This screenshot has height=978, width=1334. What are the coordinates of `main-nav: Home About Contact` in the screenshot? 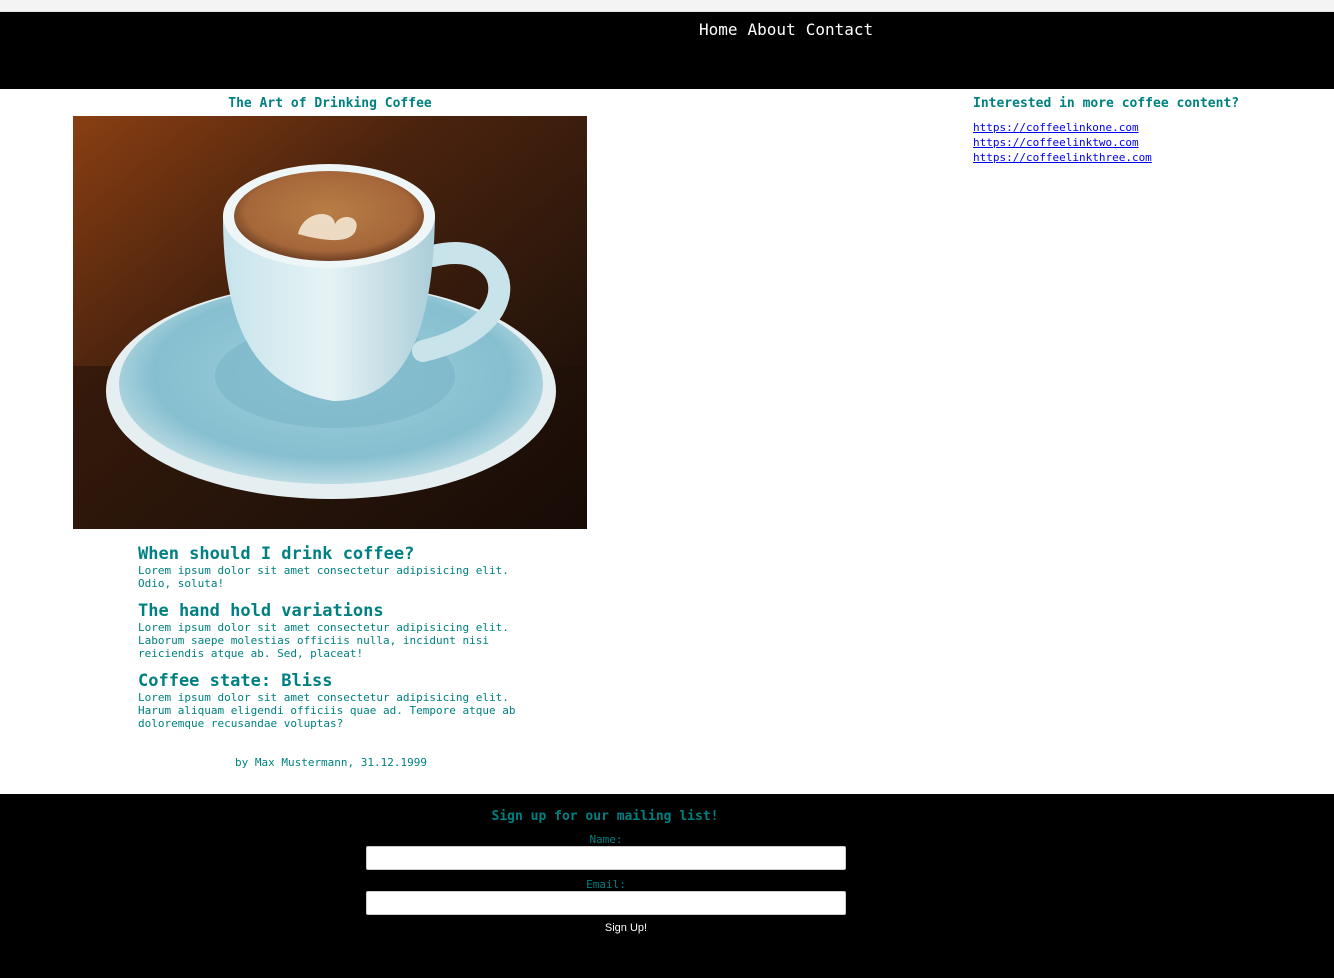 It's located at (786, 30).